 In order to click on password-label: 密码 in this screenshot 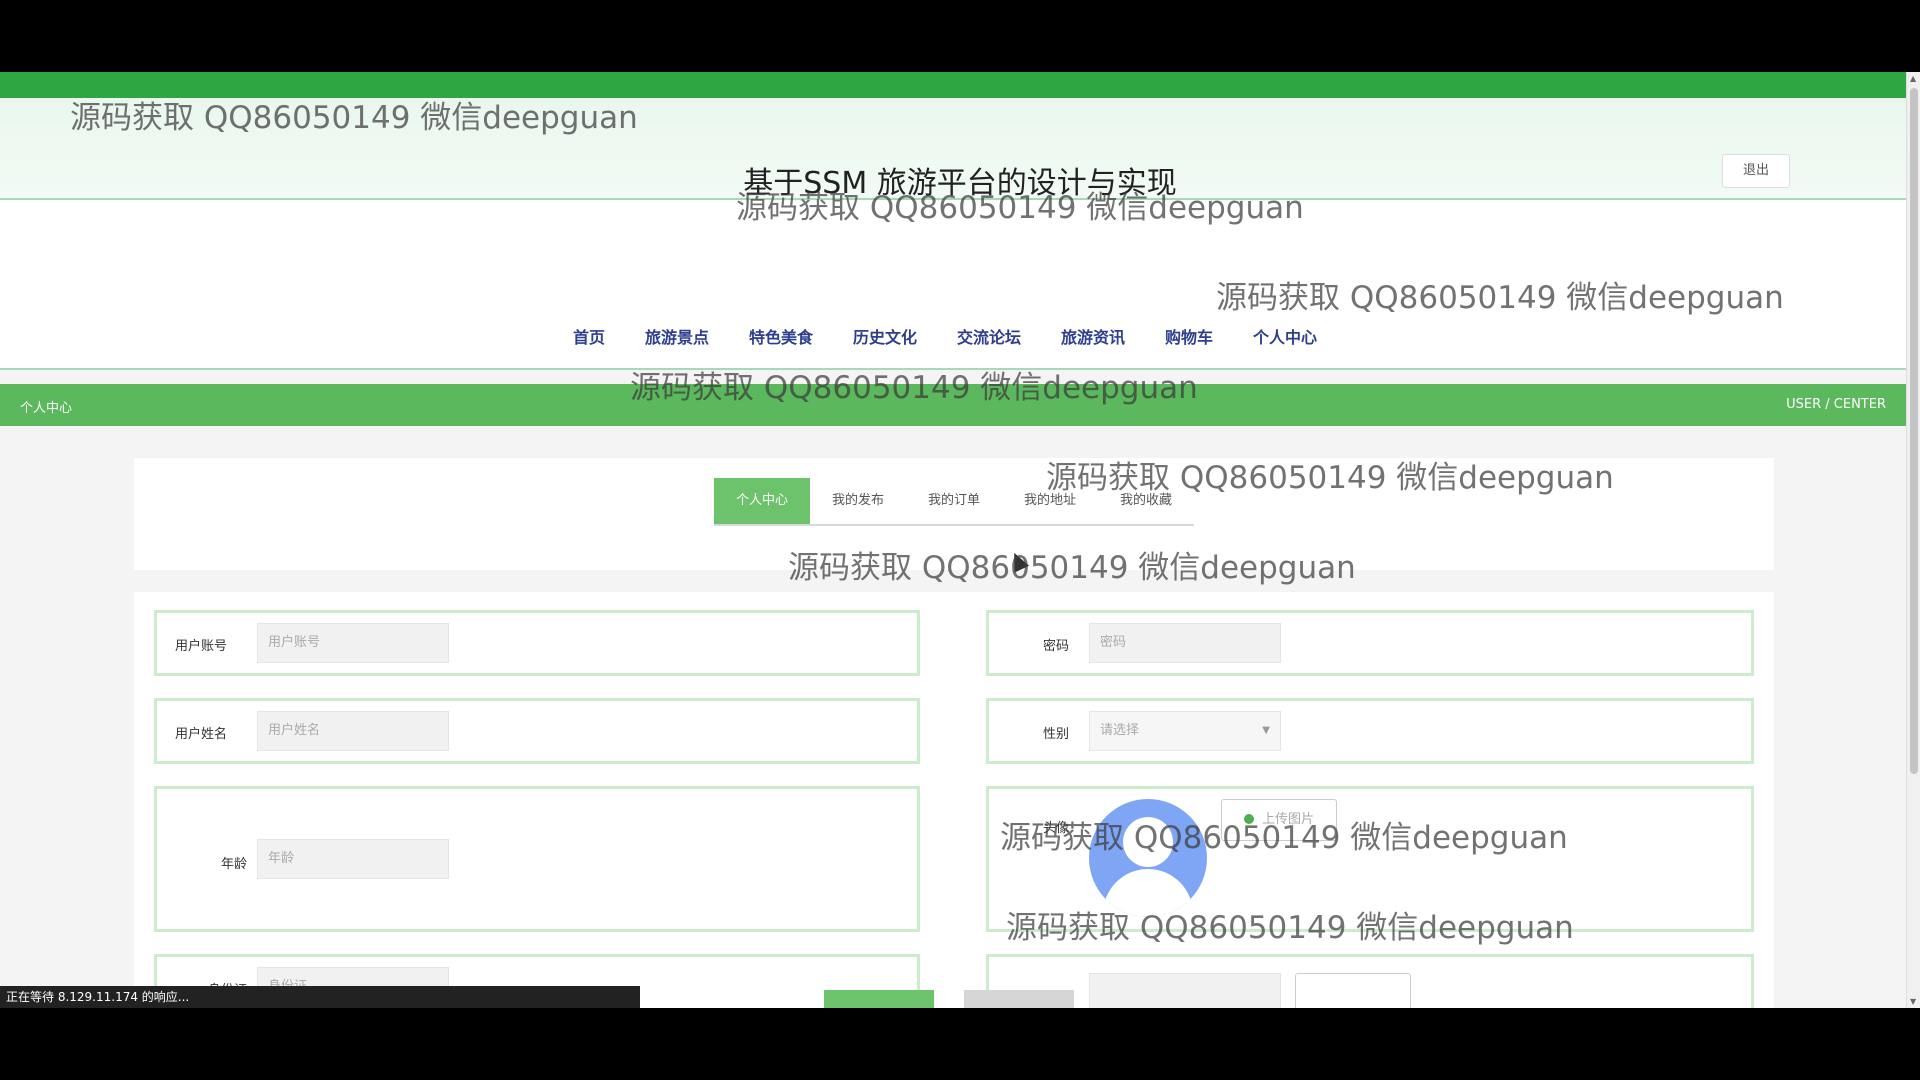, I will do `click(1055, 646)`.